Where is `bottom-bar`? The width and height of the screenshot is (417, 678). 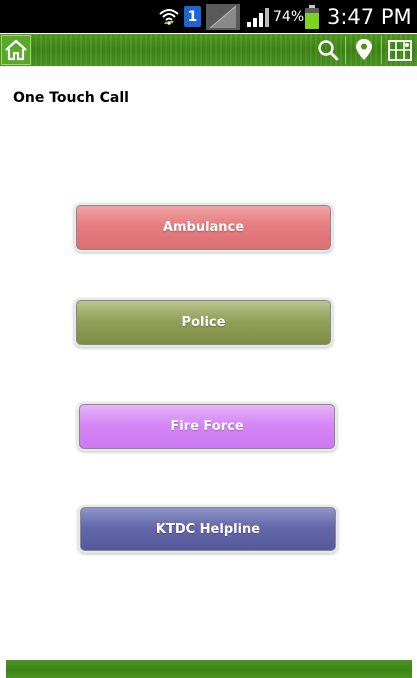 bottom-bar is located at coordinates (209, 669).